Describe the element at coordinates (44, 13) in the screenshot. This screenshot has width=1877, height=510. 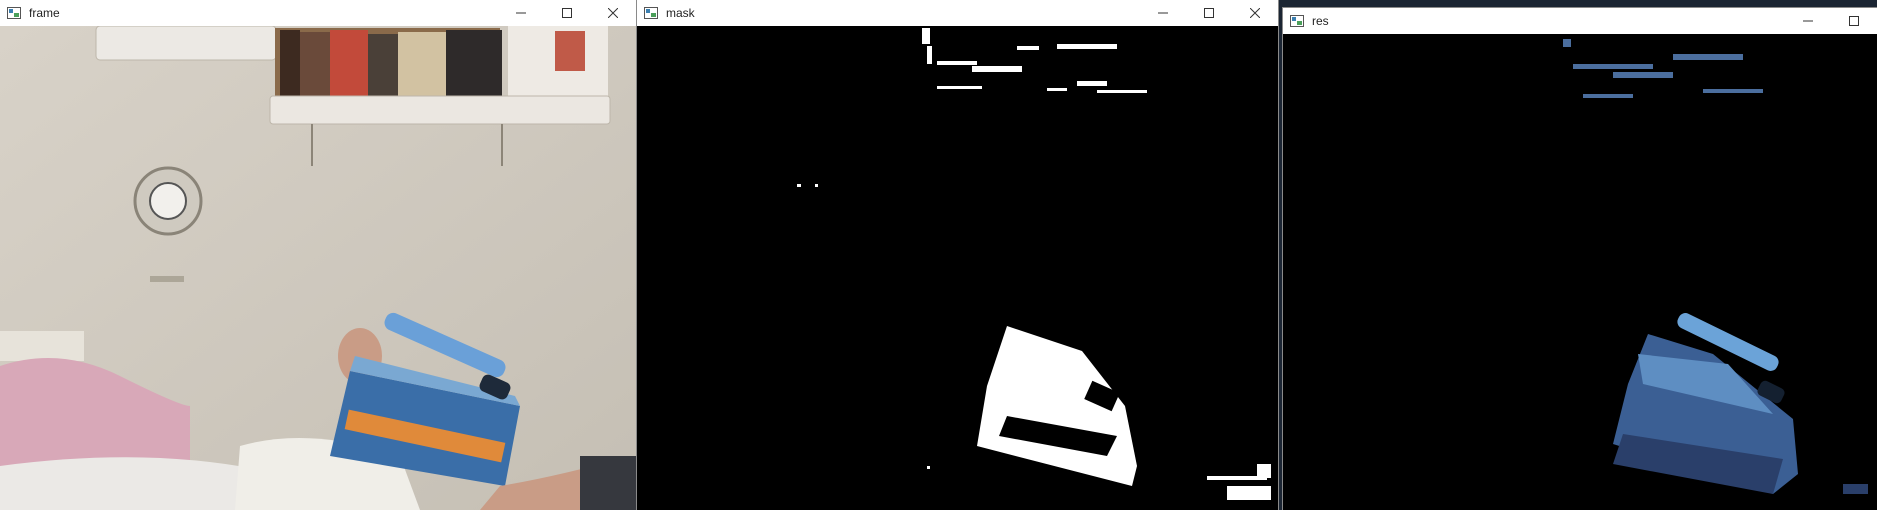
I see `window-title: frame` at that location.